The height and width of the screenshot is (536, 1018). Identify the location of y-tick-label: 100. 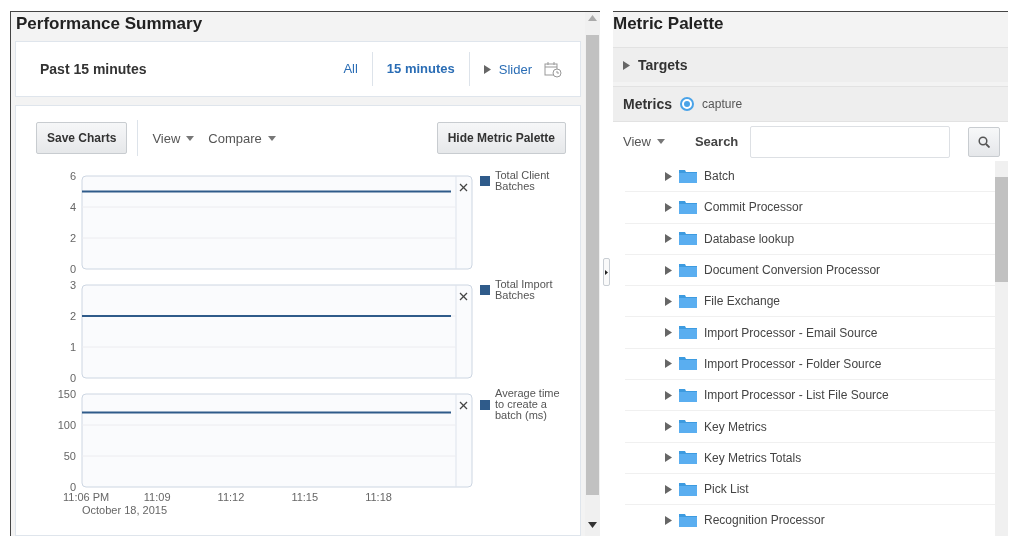
(66, 425).